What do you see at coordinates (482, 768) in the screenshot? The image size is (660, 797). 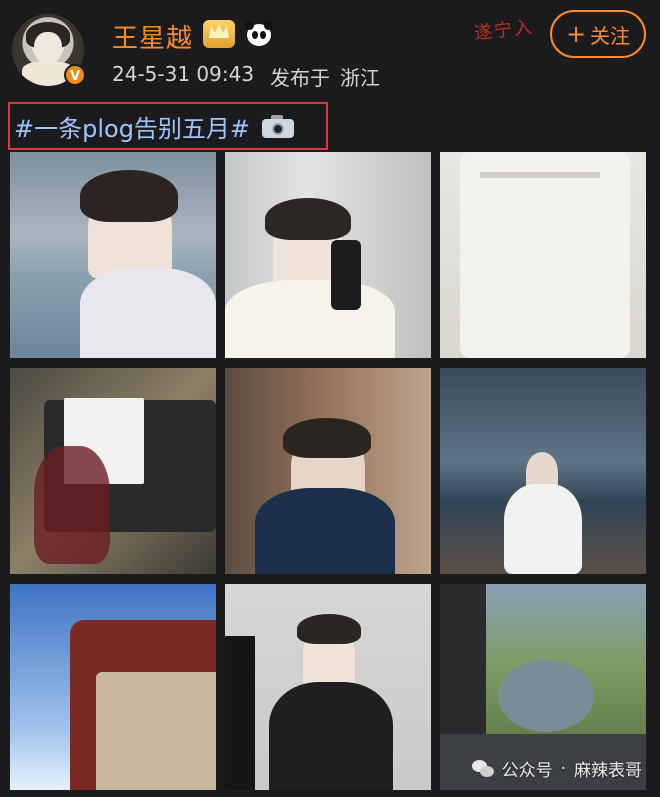 I see `wechat-icon` at bounding box center [482, 768].